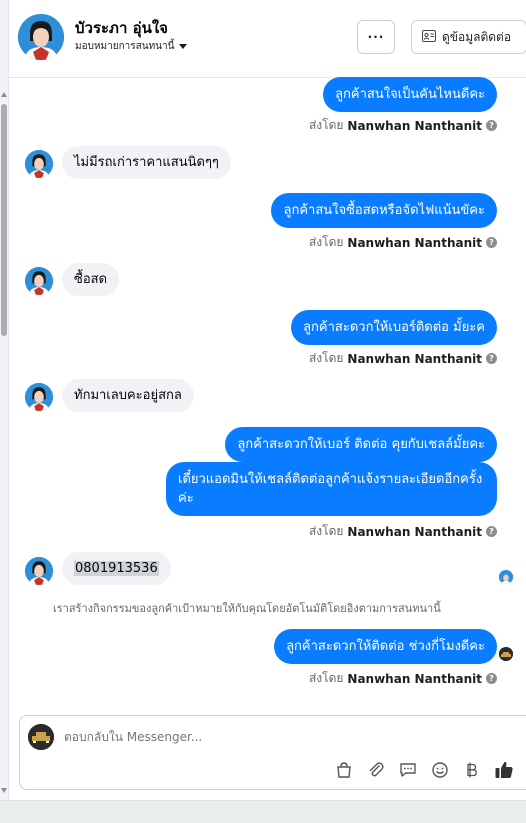  I want to click on incoming-message: ทักมาเลบคะอยู่สกล, so click(128, 395).